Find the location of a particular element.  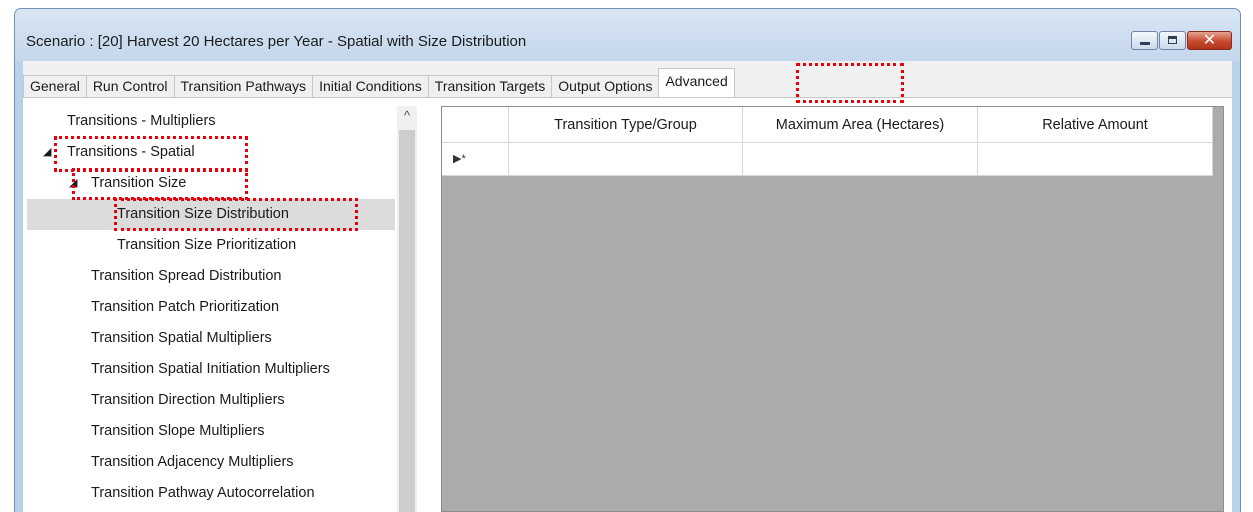

minimize-button is located at coordinates (1144, 40).